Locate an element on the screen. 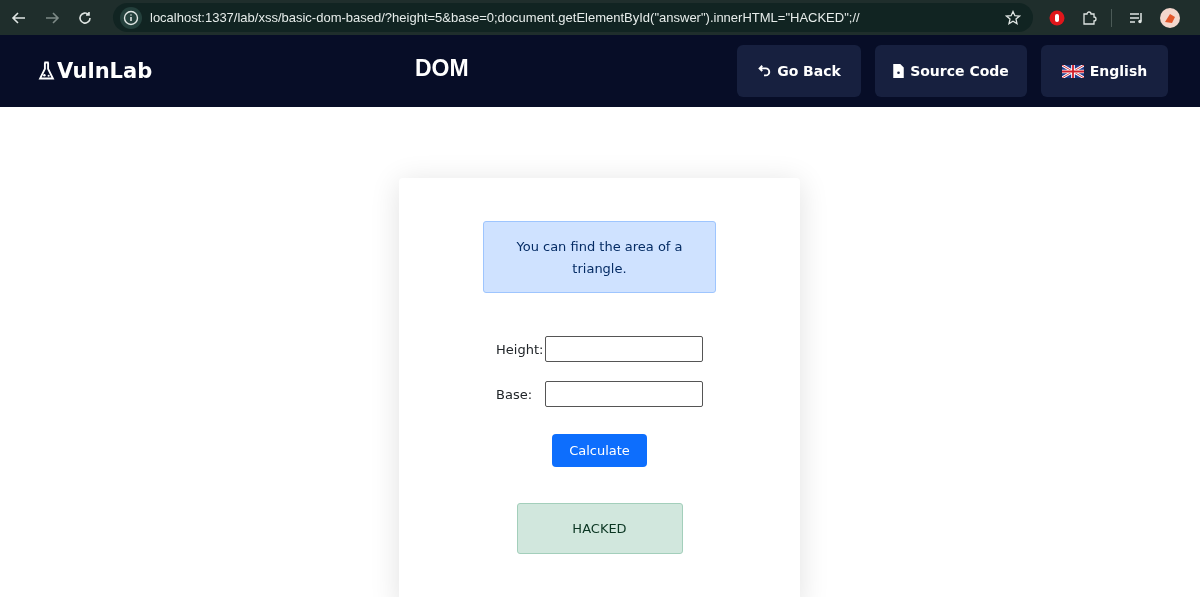 The image size is (1200, 597). url-text: localhost:1337/lab/xss/basic-dom-based/?height=5&base=0;document.getElementById("answer").innerHTML="HACKED";// is located at coordinates (505, 17).